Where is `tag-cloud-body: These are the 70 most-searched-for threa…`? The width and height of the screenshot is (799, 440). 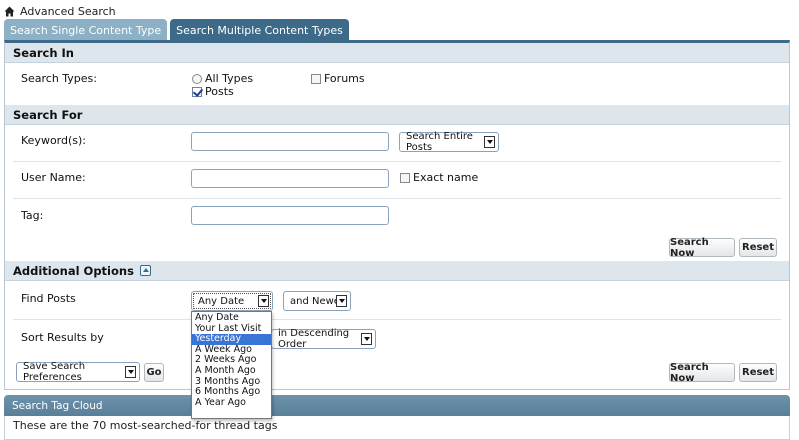 tag-cloud-body: These are the 70 most-searched-for threa… is located at coordinates (397, 428).